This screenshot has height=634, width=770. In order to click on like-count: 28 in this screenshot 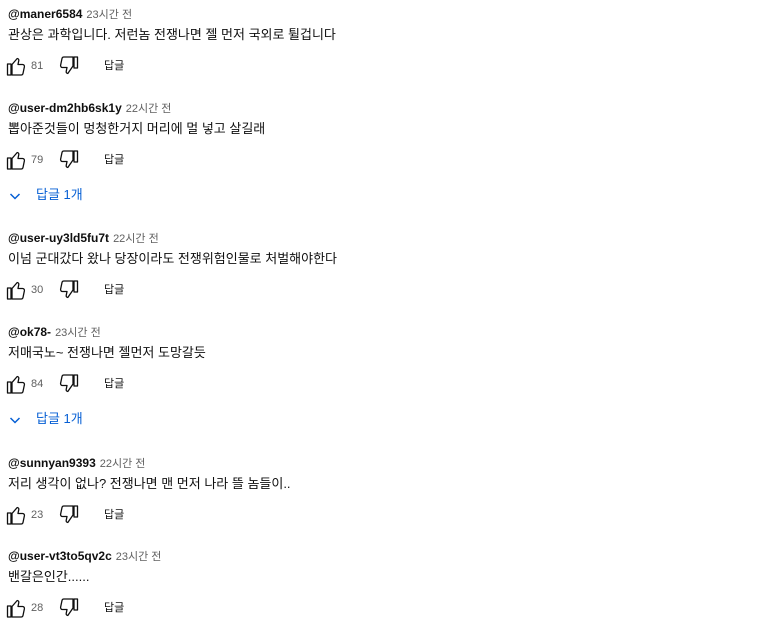, I will do `click(37, 608)`.